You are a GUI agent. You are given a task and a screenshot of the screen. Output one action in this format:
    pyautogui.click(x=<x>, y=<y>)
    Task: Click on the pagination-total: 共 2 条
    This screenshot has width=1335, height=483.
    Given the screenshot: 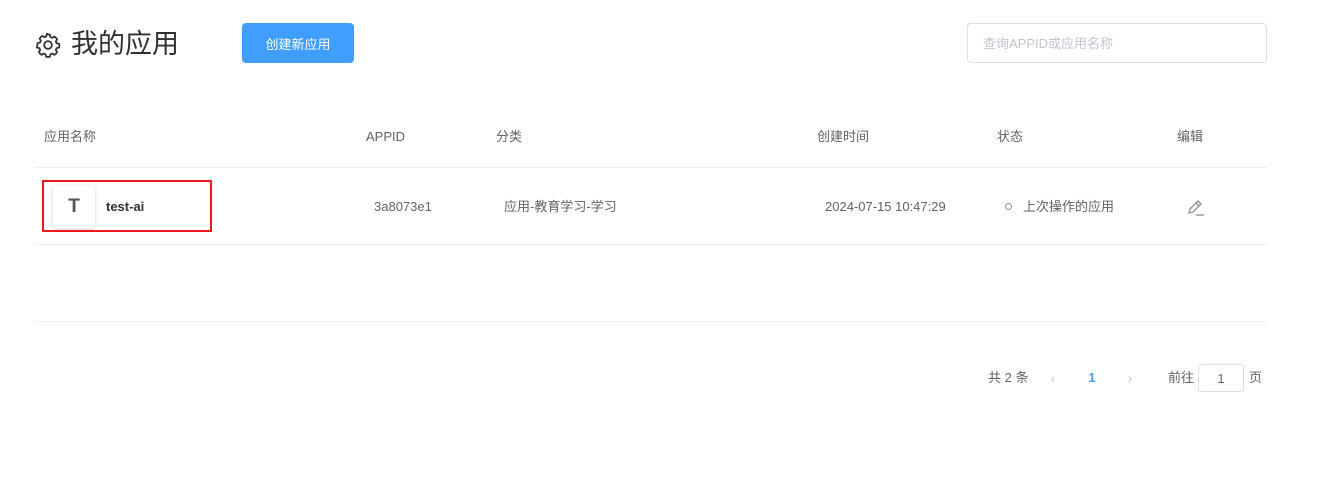 What is the action you would take?
    pyautogui.click(x=1008, y=377)
    